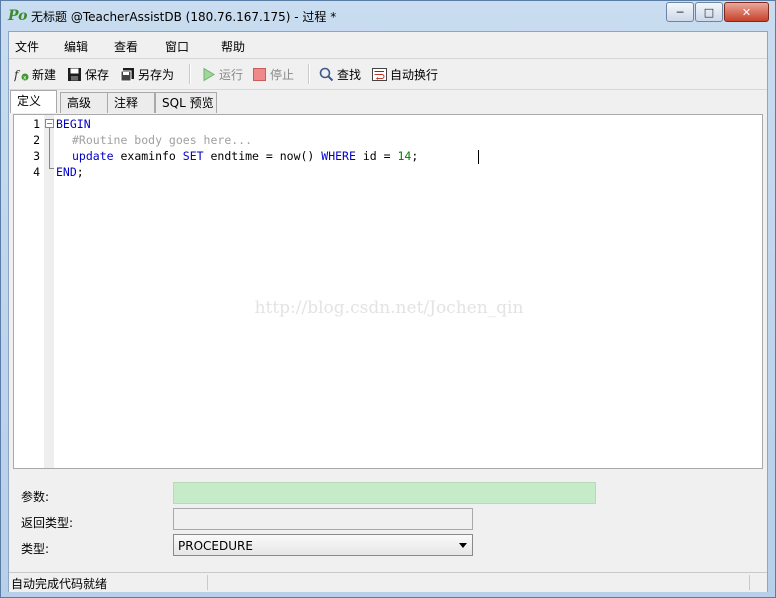 The height and width of the screenshot is (598, 776). What do you see at coordinates (66, 172) in the screenshot?
I see `keyword: END` at bounding box center [66, 172].